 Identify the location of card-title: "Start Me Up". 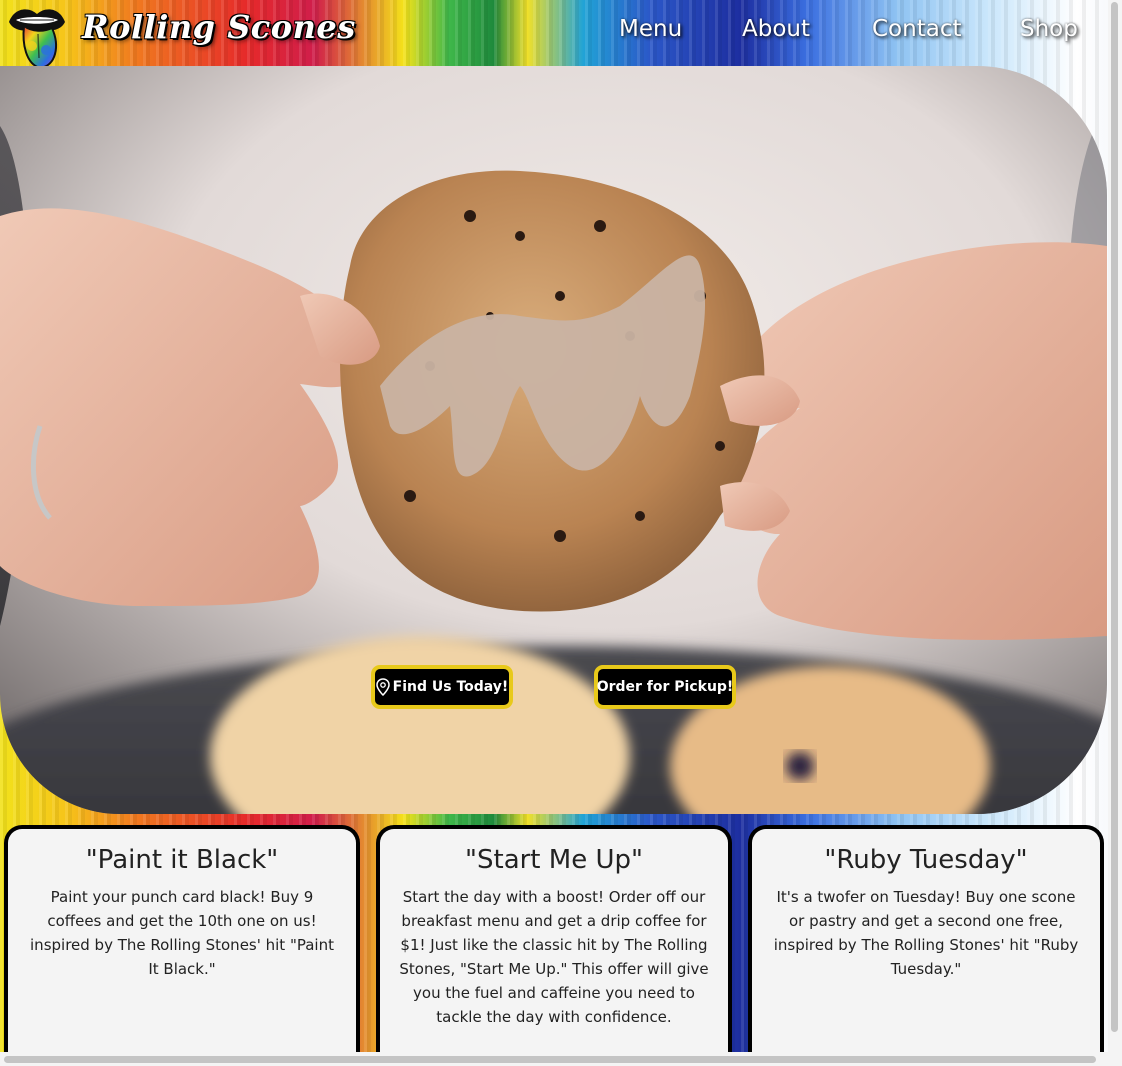
(554, 860).